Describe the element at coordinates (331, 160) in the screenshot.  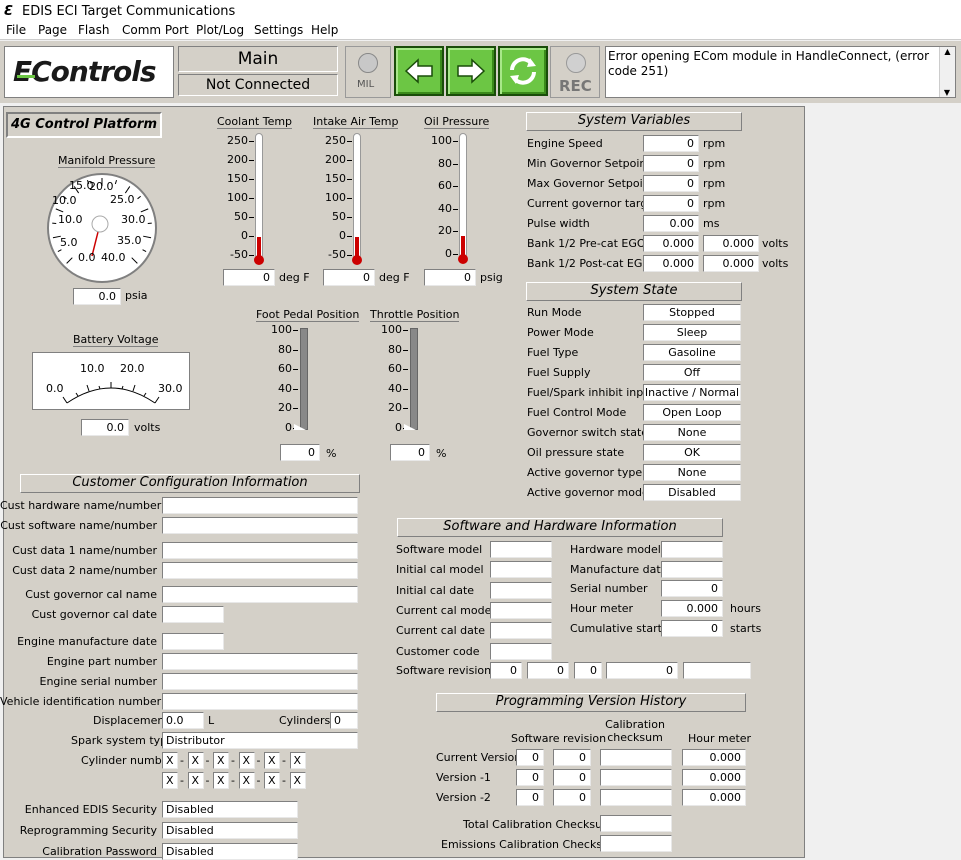
I see `thermometer-tick: 200` at that location.